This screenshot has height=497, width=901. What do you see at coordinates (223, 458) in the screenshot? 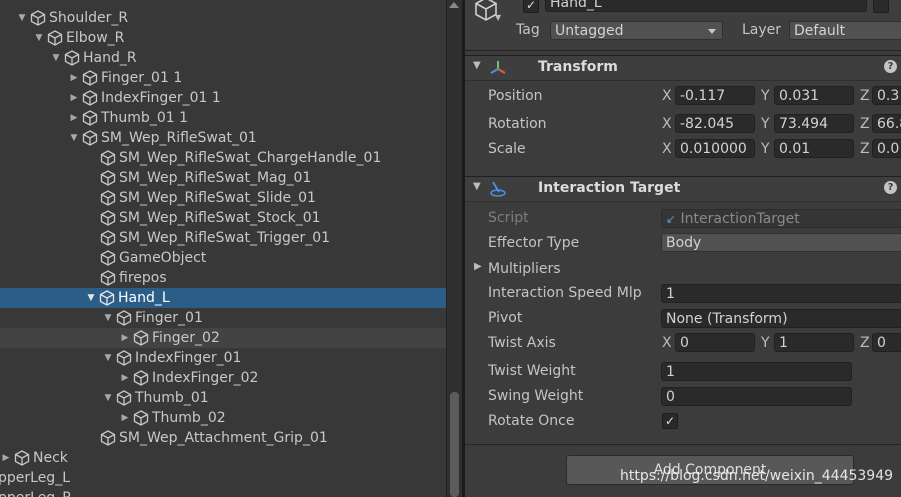
I see `tree-row-neck: ▶ Neck` at bounding box center [223, 458].